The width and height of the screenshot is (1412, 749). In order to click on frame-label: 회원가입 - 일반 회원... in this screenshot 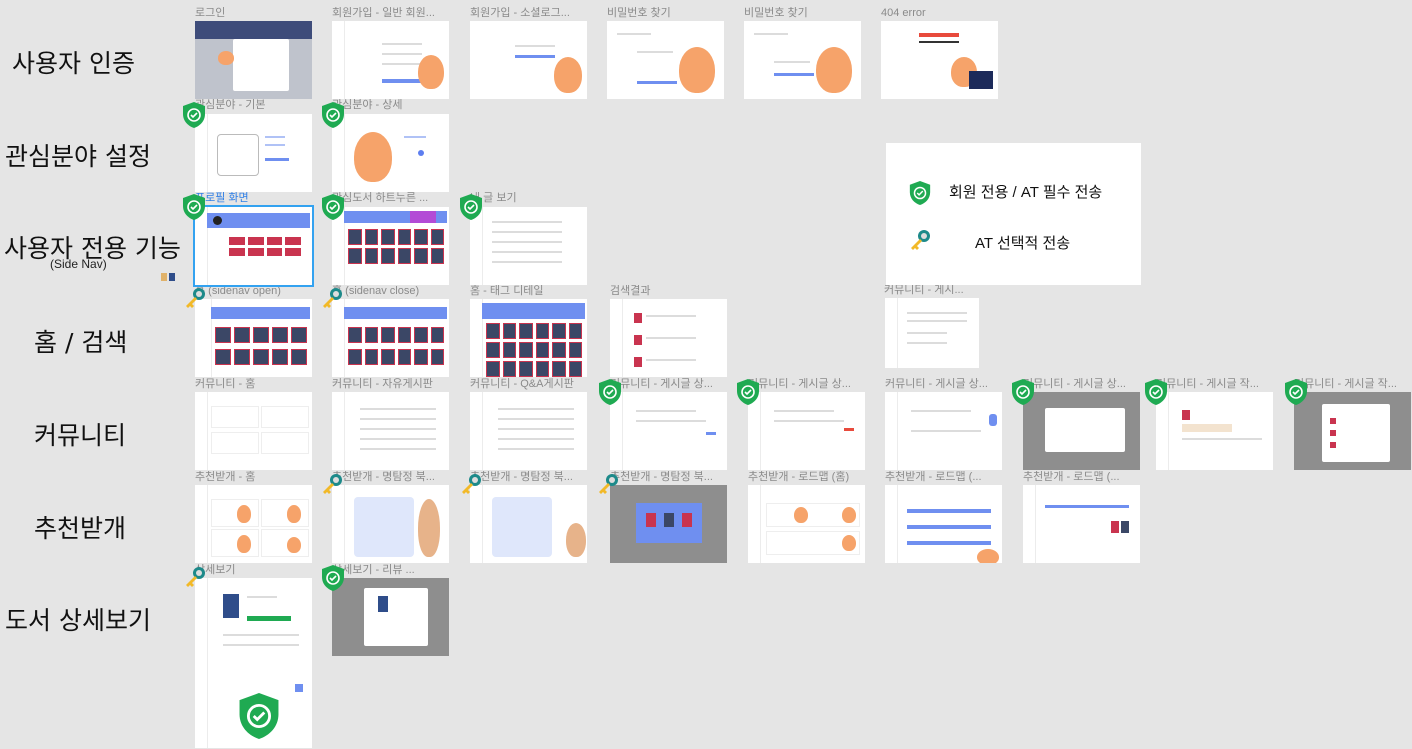, I will do `click(397, 13)`.